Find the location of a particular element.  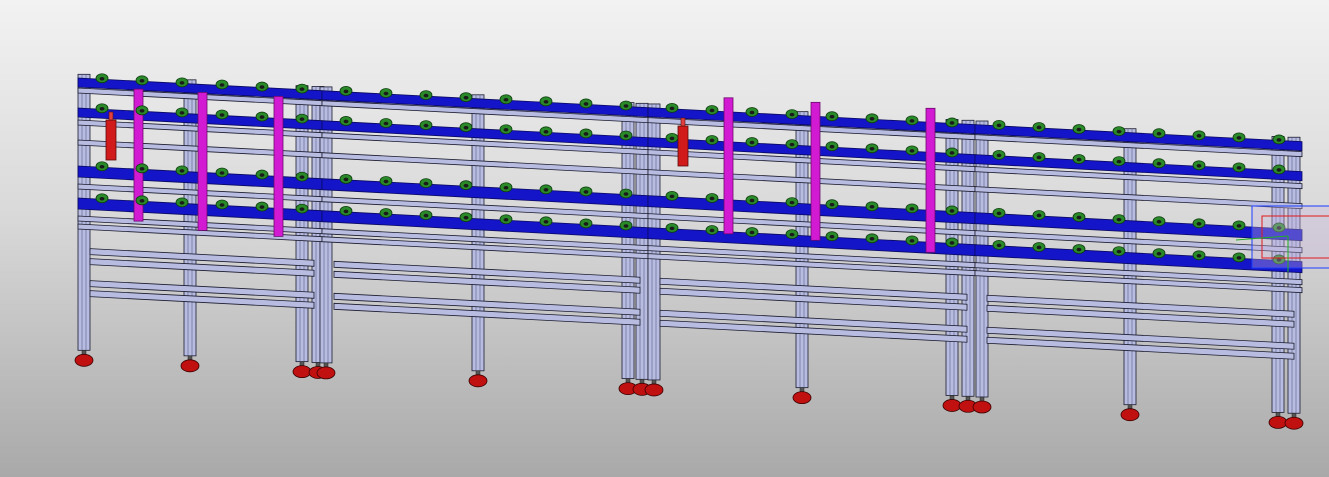

pneumatic-cylinder is located at coordinates (683, 142).